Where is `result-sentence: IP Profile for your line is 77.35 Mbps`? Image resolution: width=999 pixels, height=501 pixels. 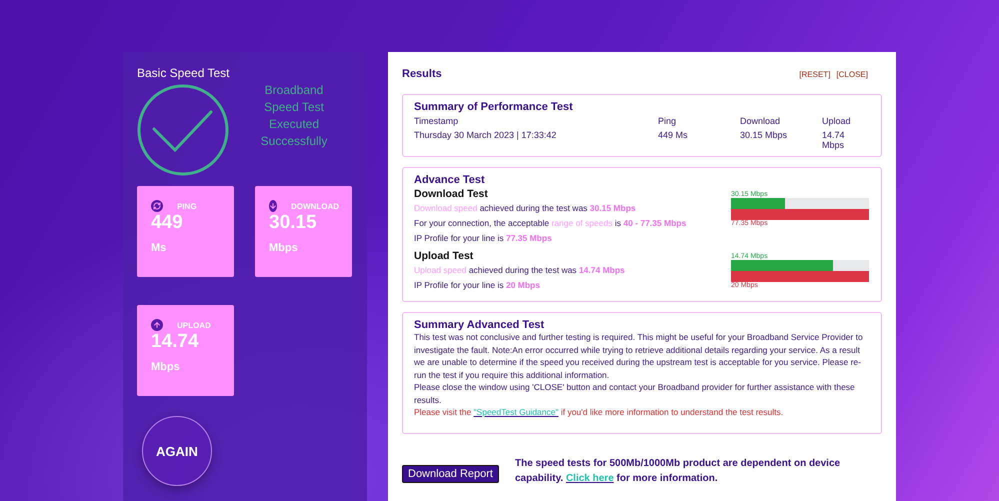 result-sentence: IP Profile for your line is 77.35 Mbps is located at coordinates (483, 238).